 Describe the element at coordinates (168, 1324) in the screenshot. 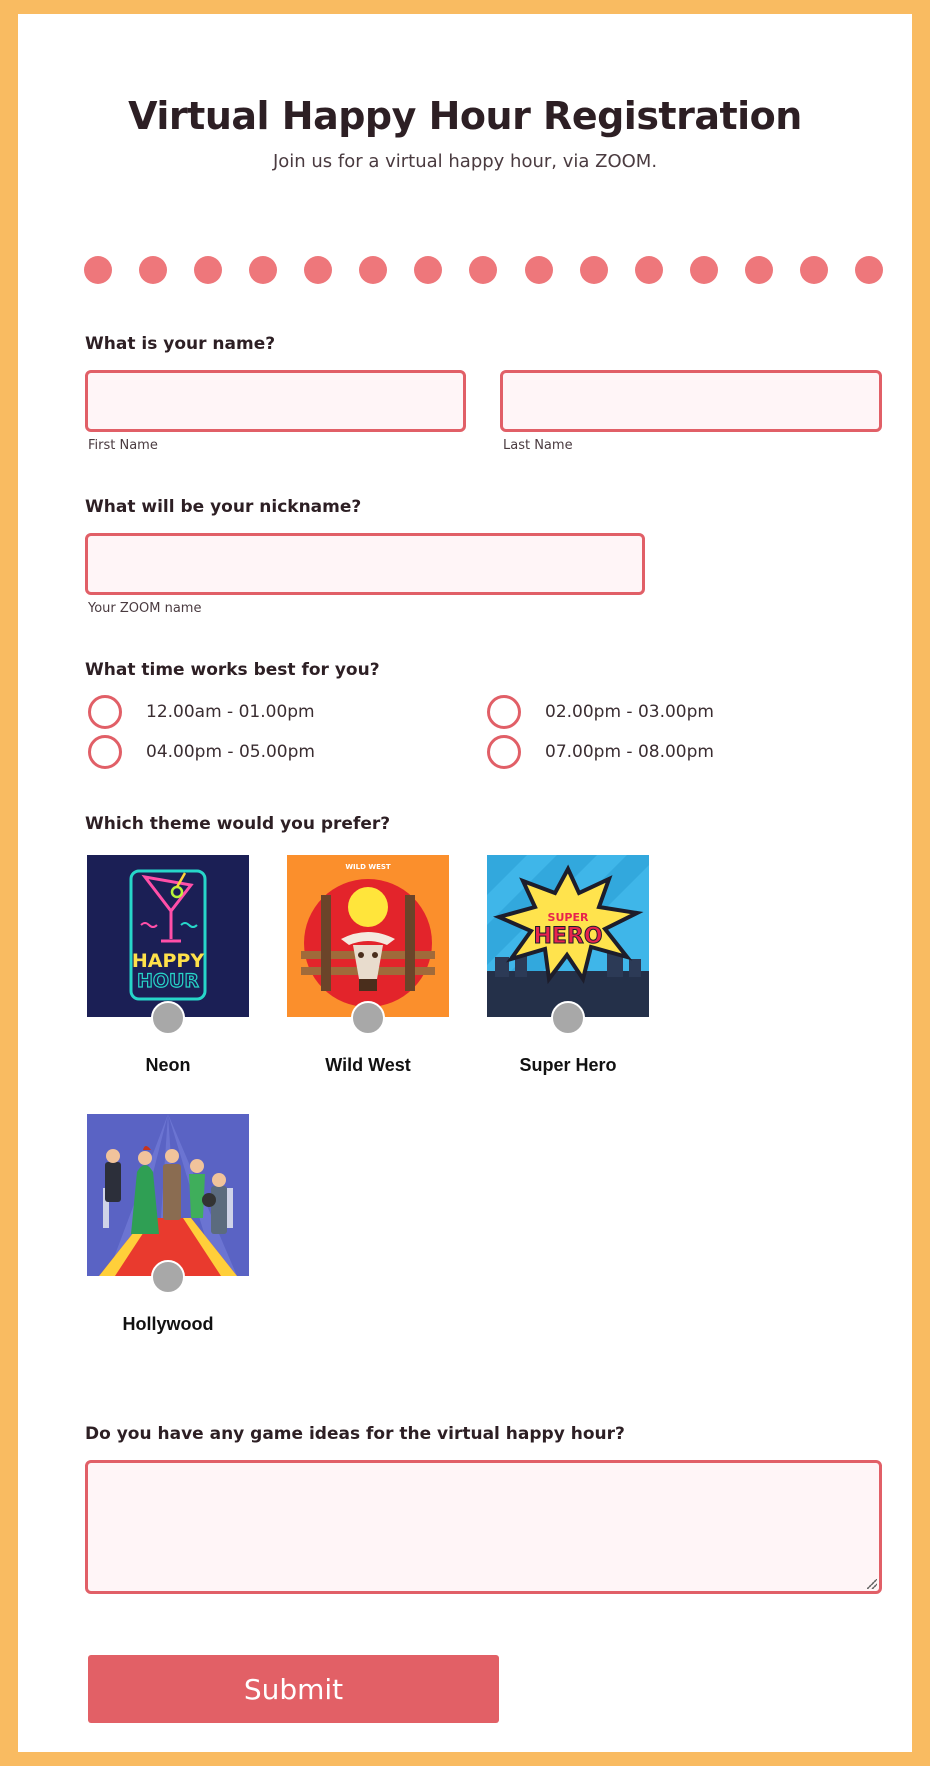

I see `theme-name: Hollywood` at that location.